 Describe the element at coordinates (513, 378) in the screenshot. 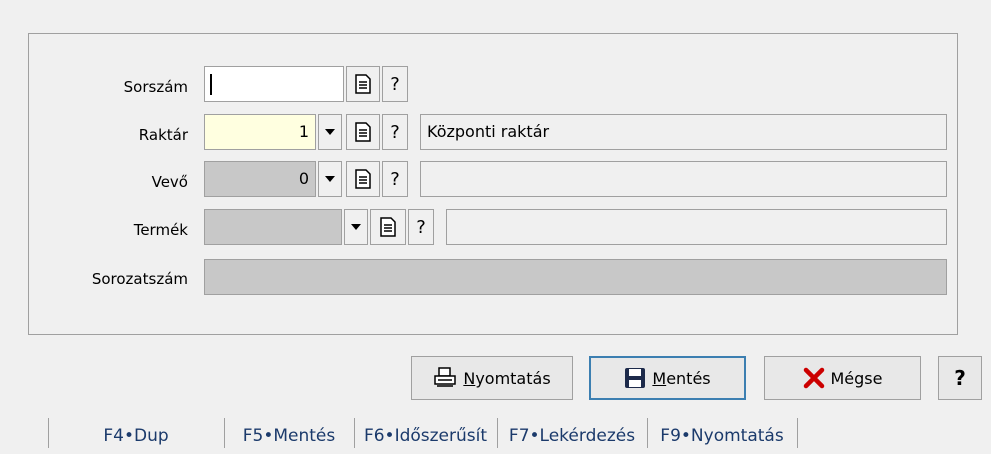

I see `print-button-label: yomtatás` at that location.